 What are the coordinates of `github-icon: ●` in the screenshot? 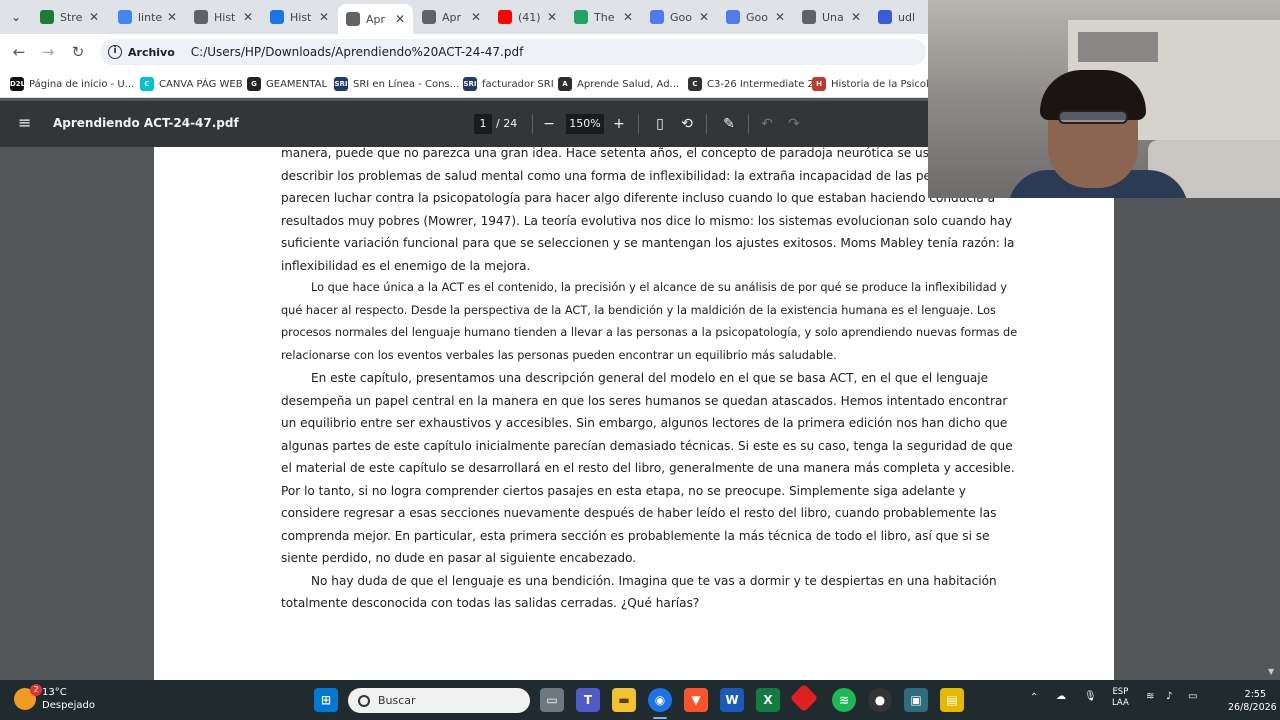 It's located at (880, 700).